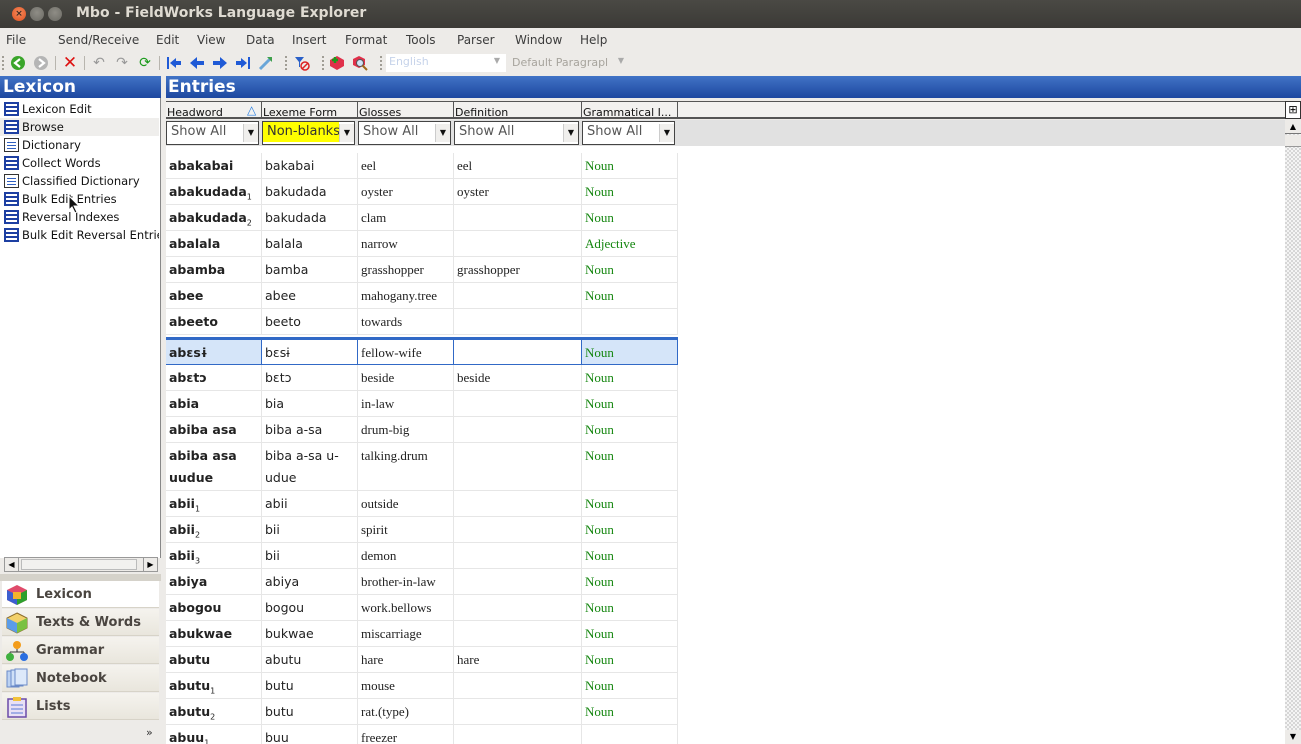 This screenshot has height=744, width=1301. What do you see at coordinates (518, 165) in the screenshot?
I see `definition-cell: eel` at bounding box center [518, 165].